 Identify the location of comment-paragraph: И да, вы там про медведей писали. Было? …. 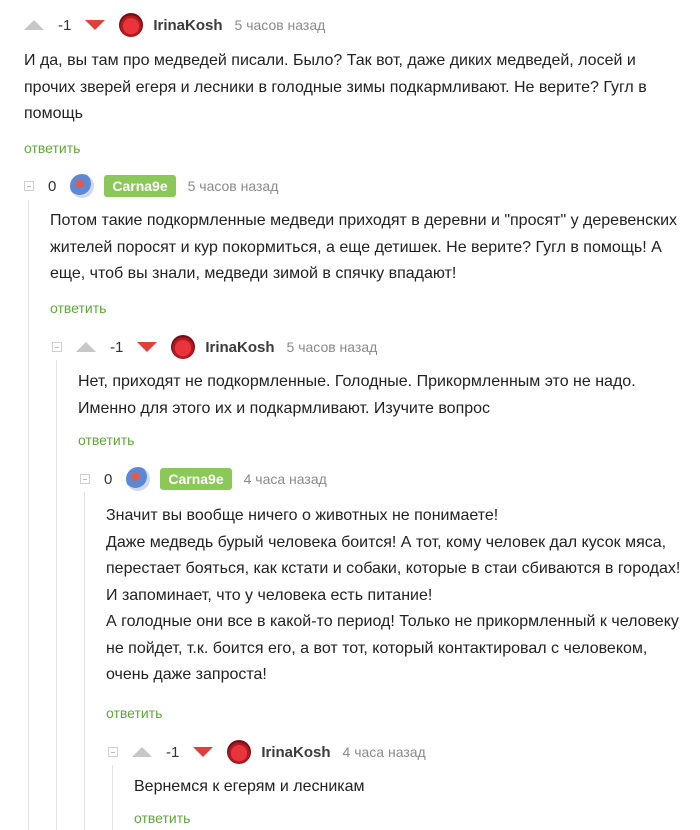
(335, 87).